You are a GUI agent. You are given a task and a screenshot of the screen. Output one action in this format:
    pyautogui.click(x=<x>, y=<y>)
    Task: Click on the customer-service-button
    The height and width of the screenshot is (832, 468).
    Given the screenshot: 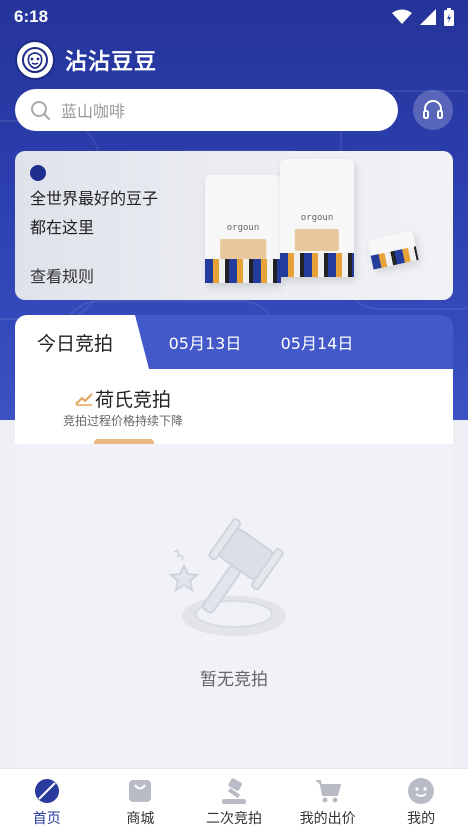 What is the action you would take?
    pyautogui.click(x=433, y=110)
    